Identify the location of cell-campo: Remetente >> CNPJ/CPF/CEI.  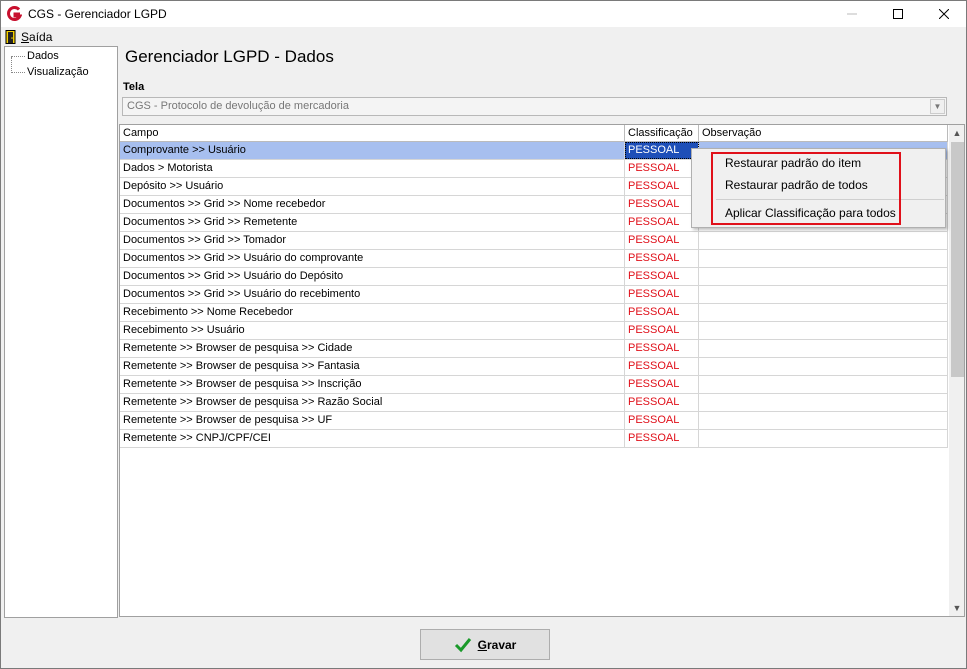
(372, 438).